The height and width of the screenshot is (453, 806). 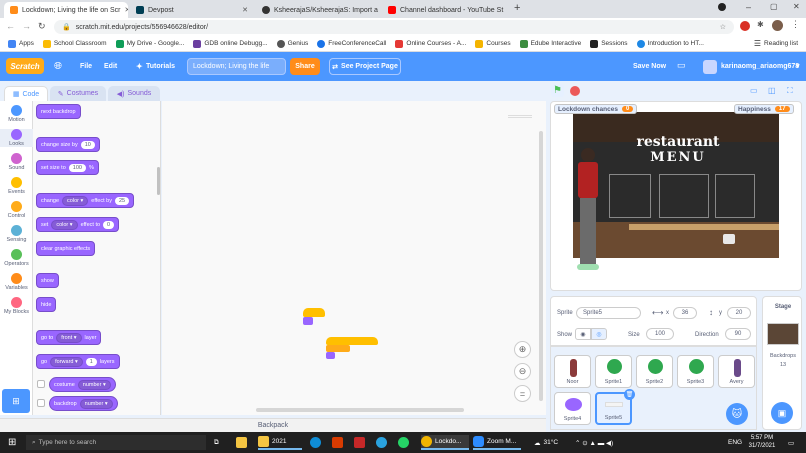 What do you see at coordinates (66, 248) in the screenshot?
I see `block-clear-graphic-effects: clear graphic effects` at bounding box center [66, 248].